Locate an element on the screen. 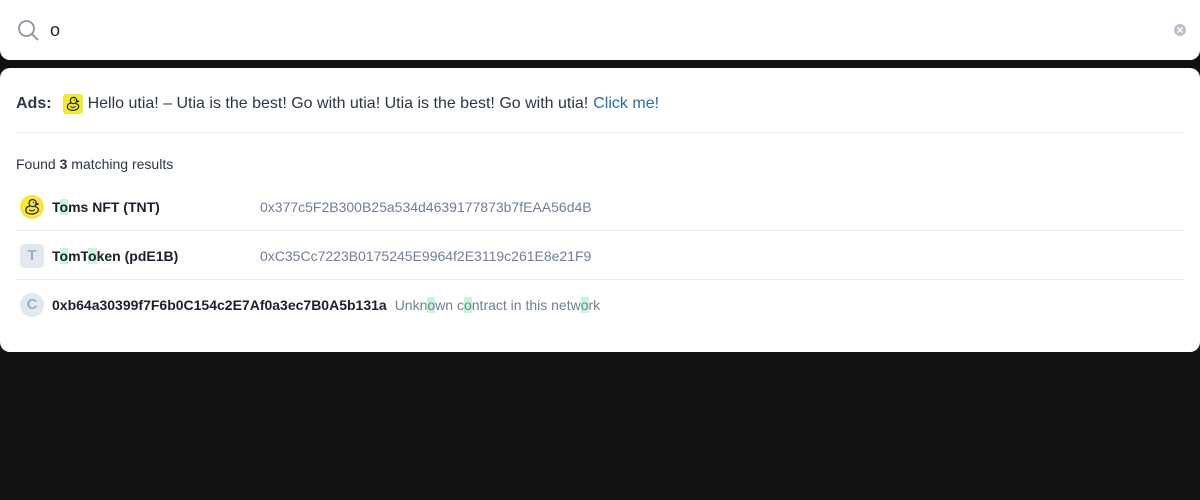 The image size is (1200, 500). results-count-text: Found 3 matching results is located at coordinates (95, 164).